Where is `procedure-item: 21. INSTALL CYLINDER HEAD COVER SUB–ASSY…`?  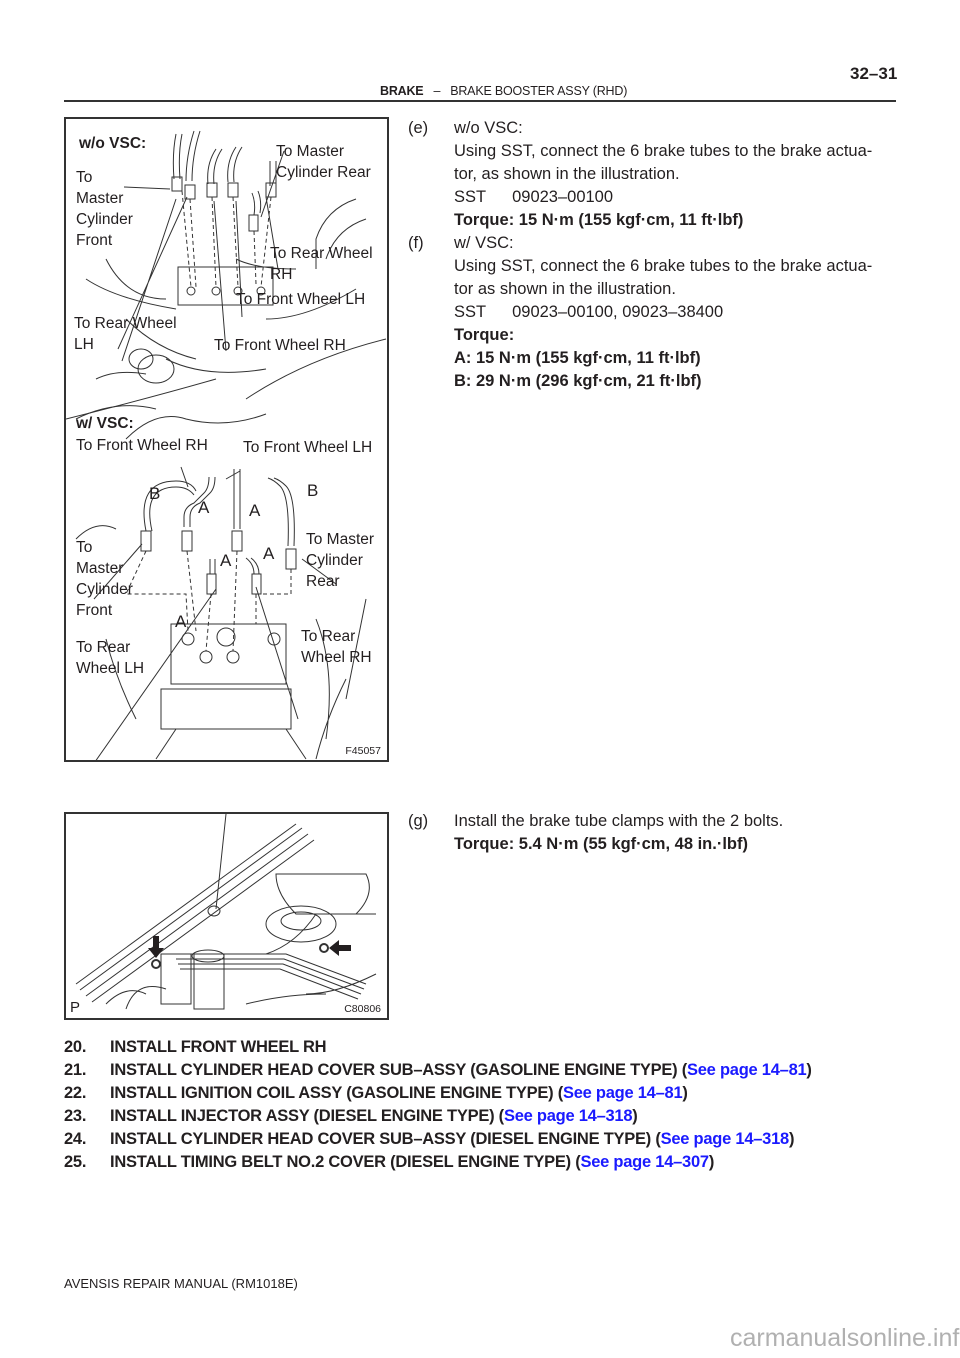
procedure-item: 21. INSTALL CYLINDER HEAD COVER SUB–ASSY… is located at coordinates (504, 1070).